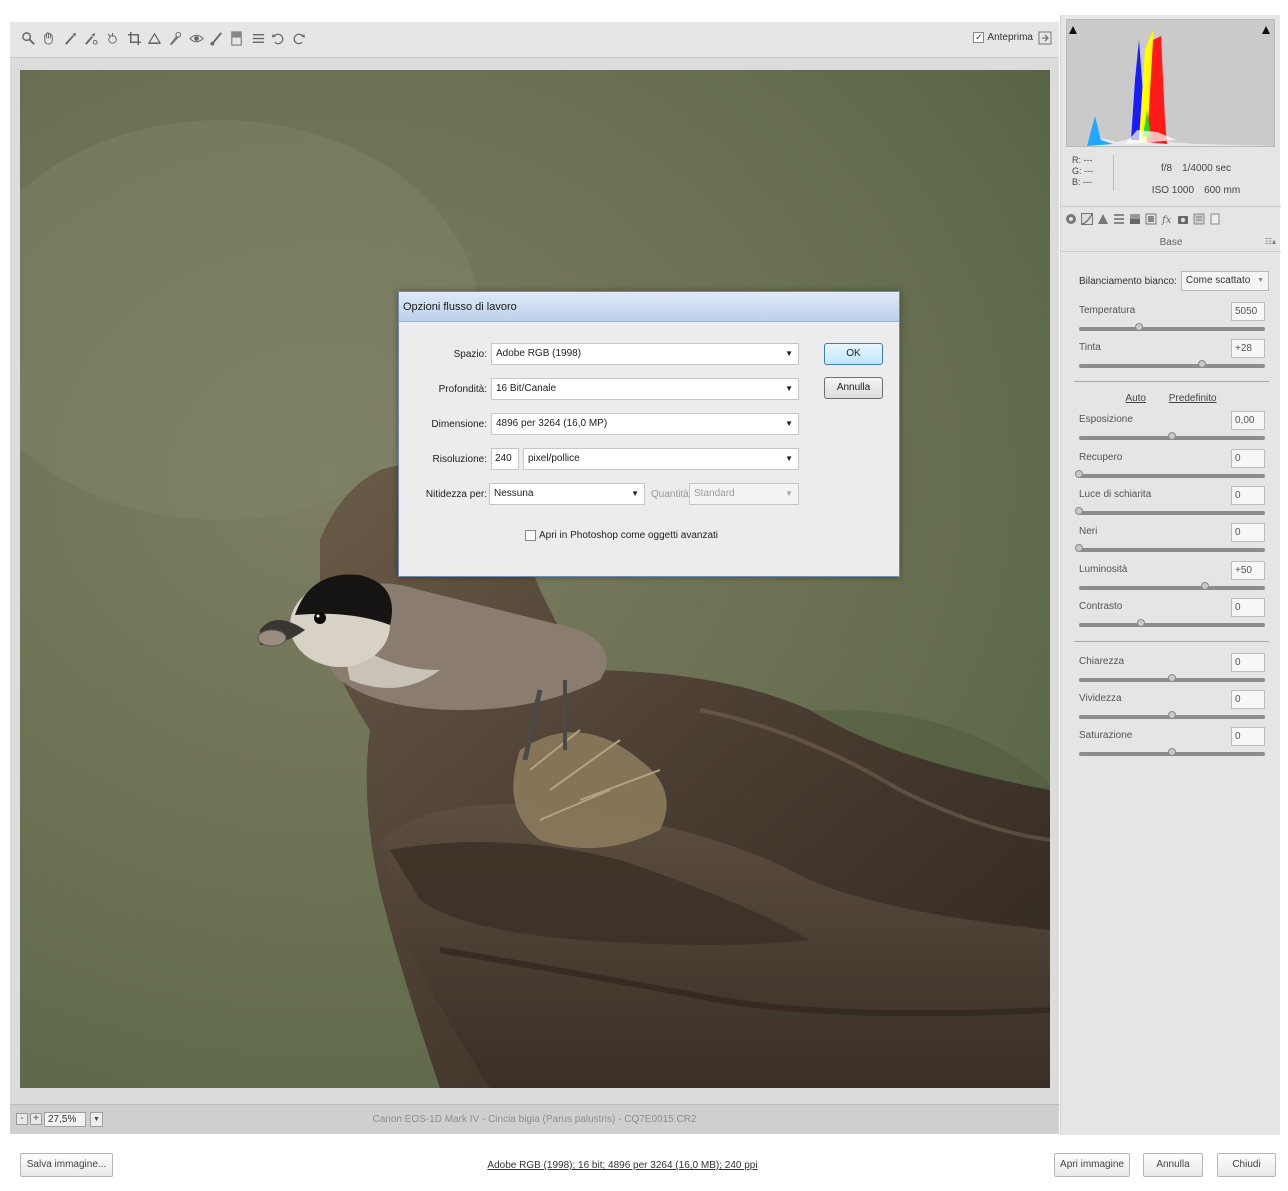  Describe the element at coordinates (1215, 219) in the screenshot. I see `snapshots-icon` at that location.